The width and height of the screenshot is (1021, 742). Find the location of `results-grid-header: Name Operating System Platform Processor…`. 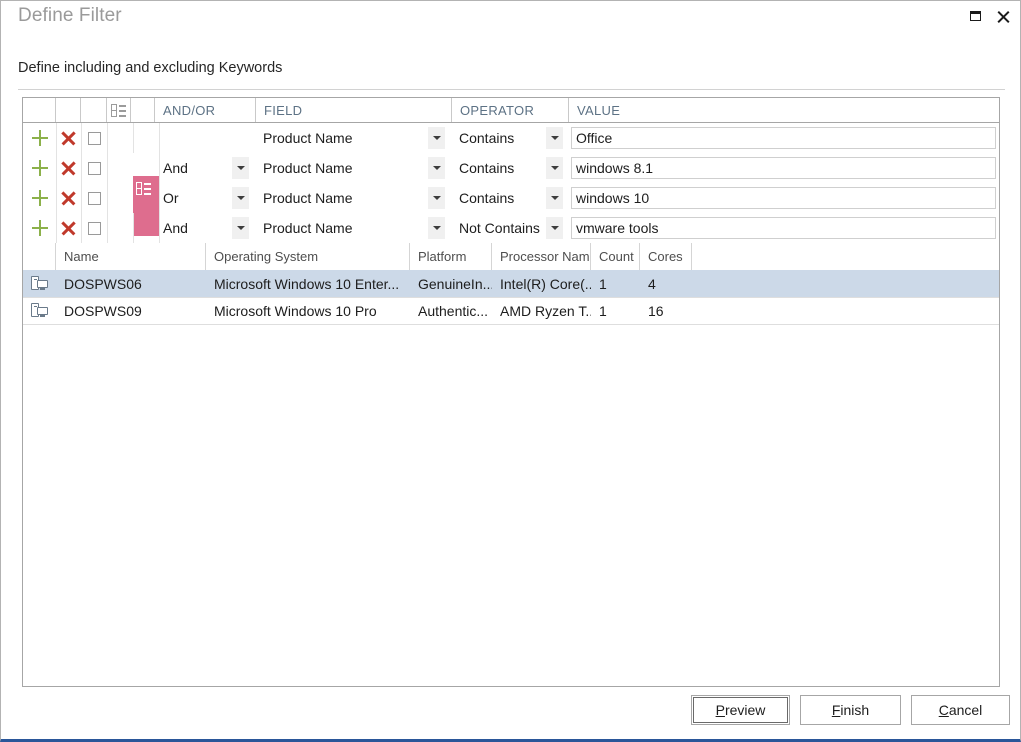

results-grid-header: Name Operating System Platform Processor… is located at coordinates (511, 257).